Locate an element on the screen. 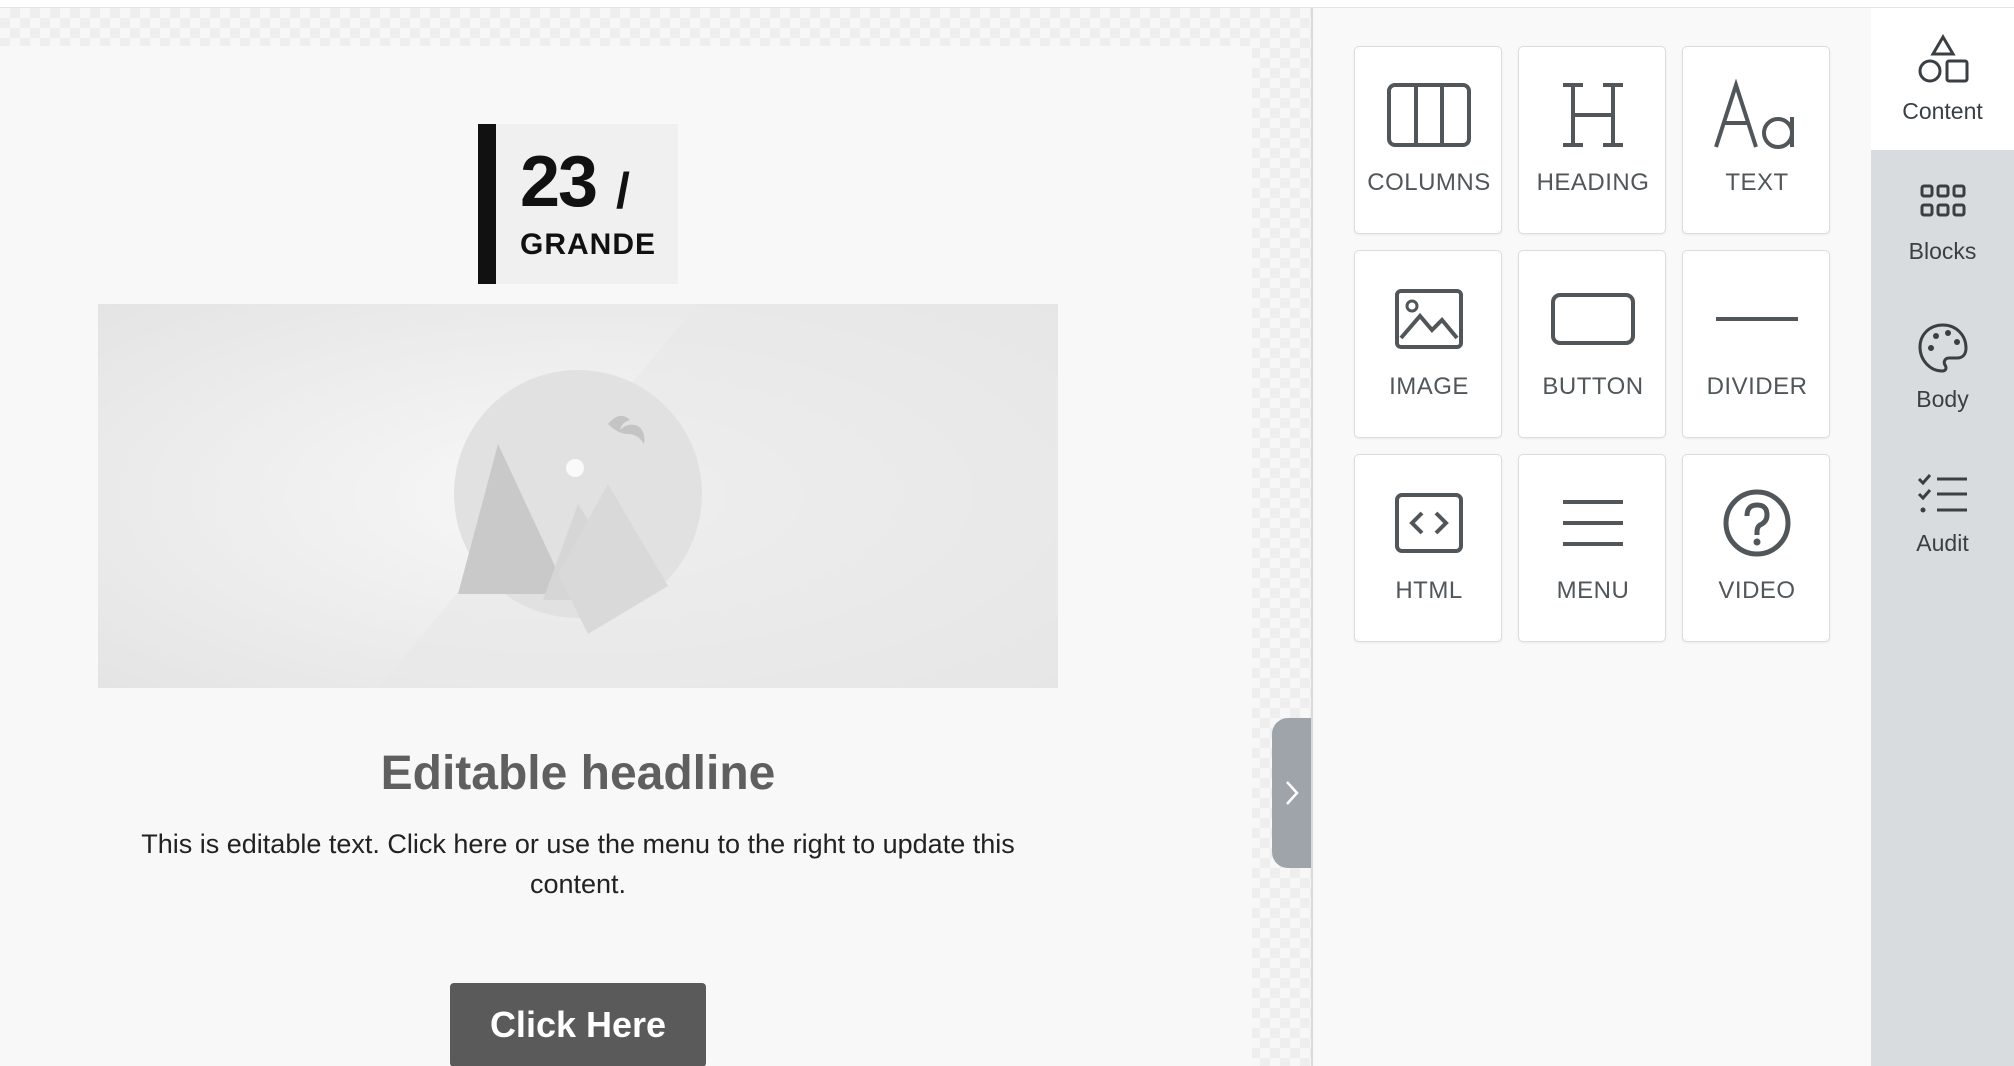 Image resolution: width=2014 pixels, height=1066 pixels. rail-label: Content is located at coordinates (1942, 111).